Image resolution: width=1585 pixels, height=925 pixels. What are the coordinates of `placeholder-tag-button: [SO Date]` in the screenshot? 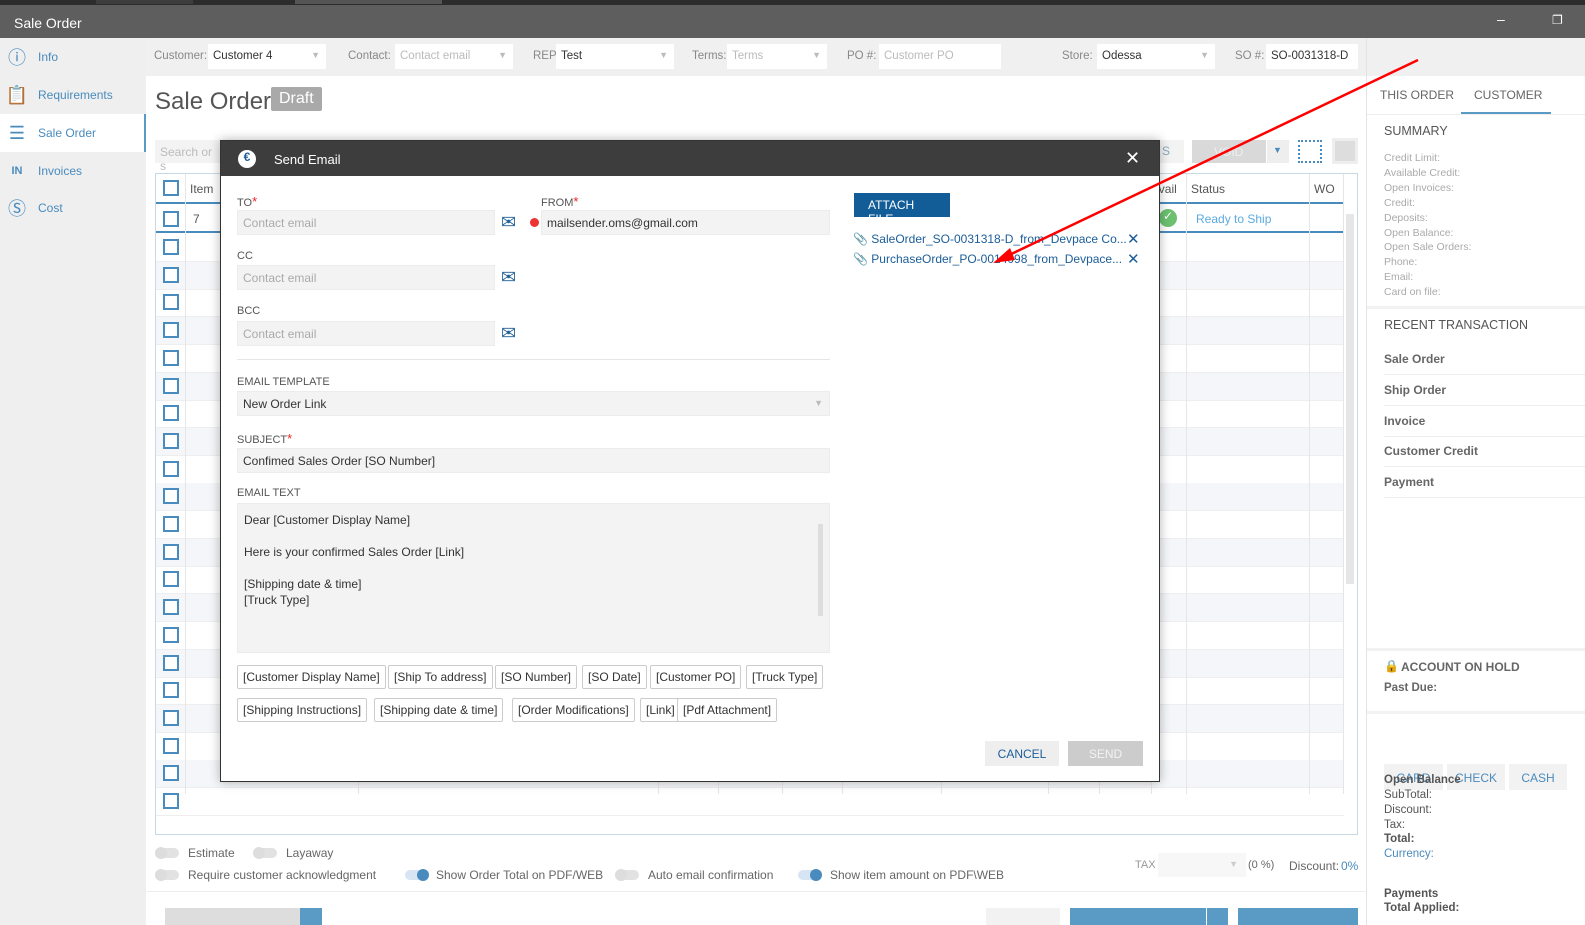 It's located at (614, 677).